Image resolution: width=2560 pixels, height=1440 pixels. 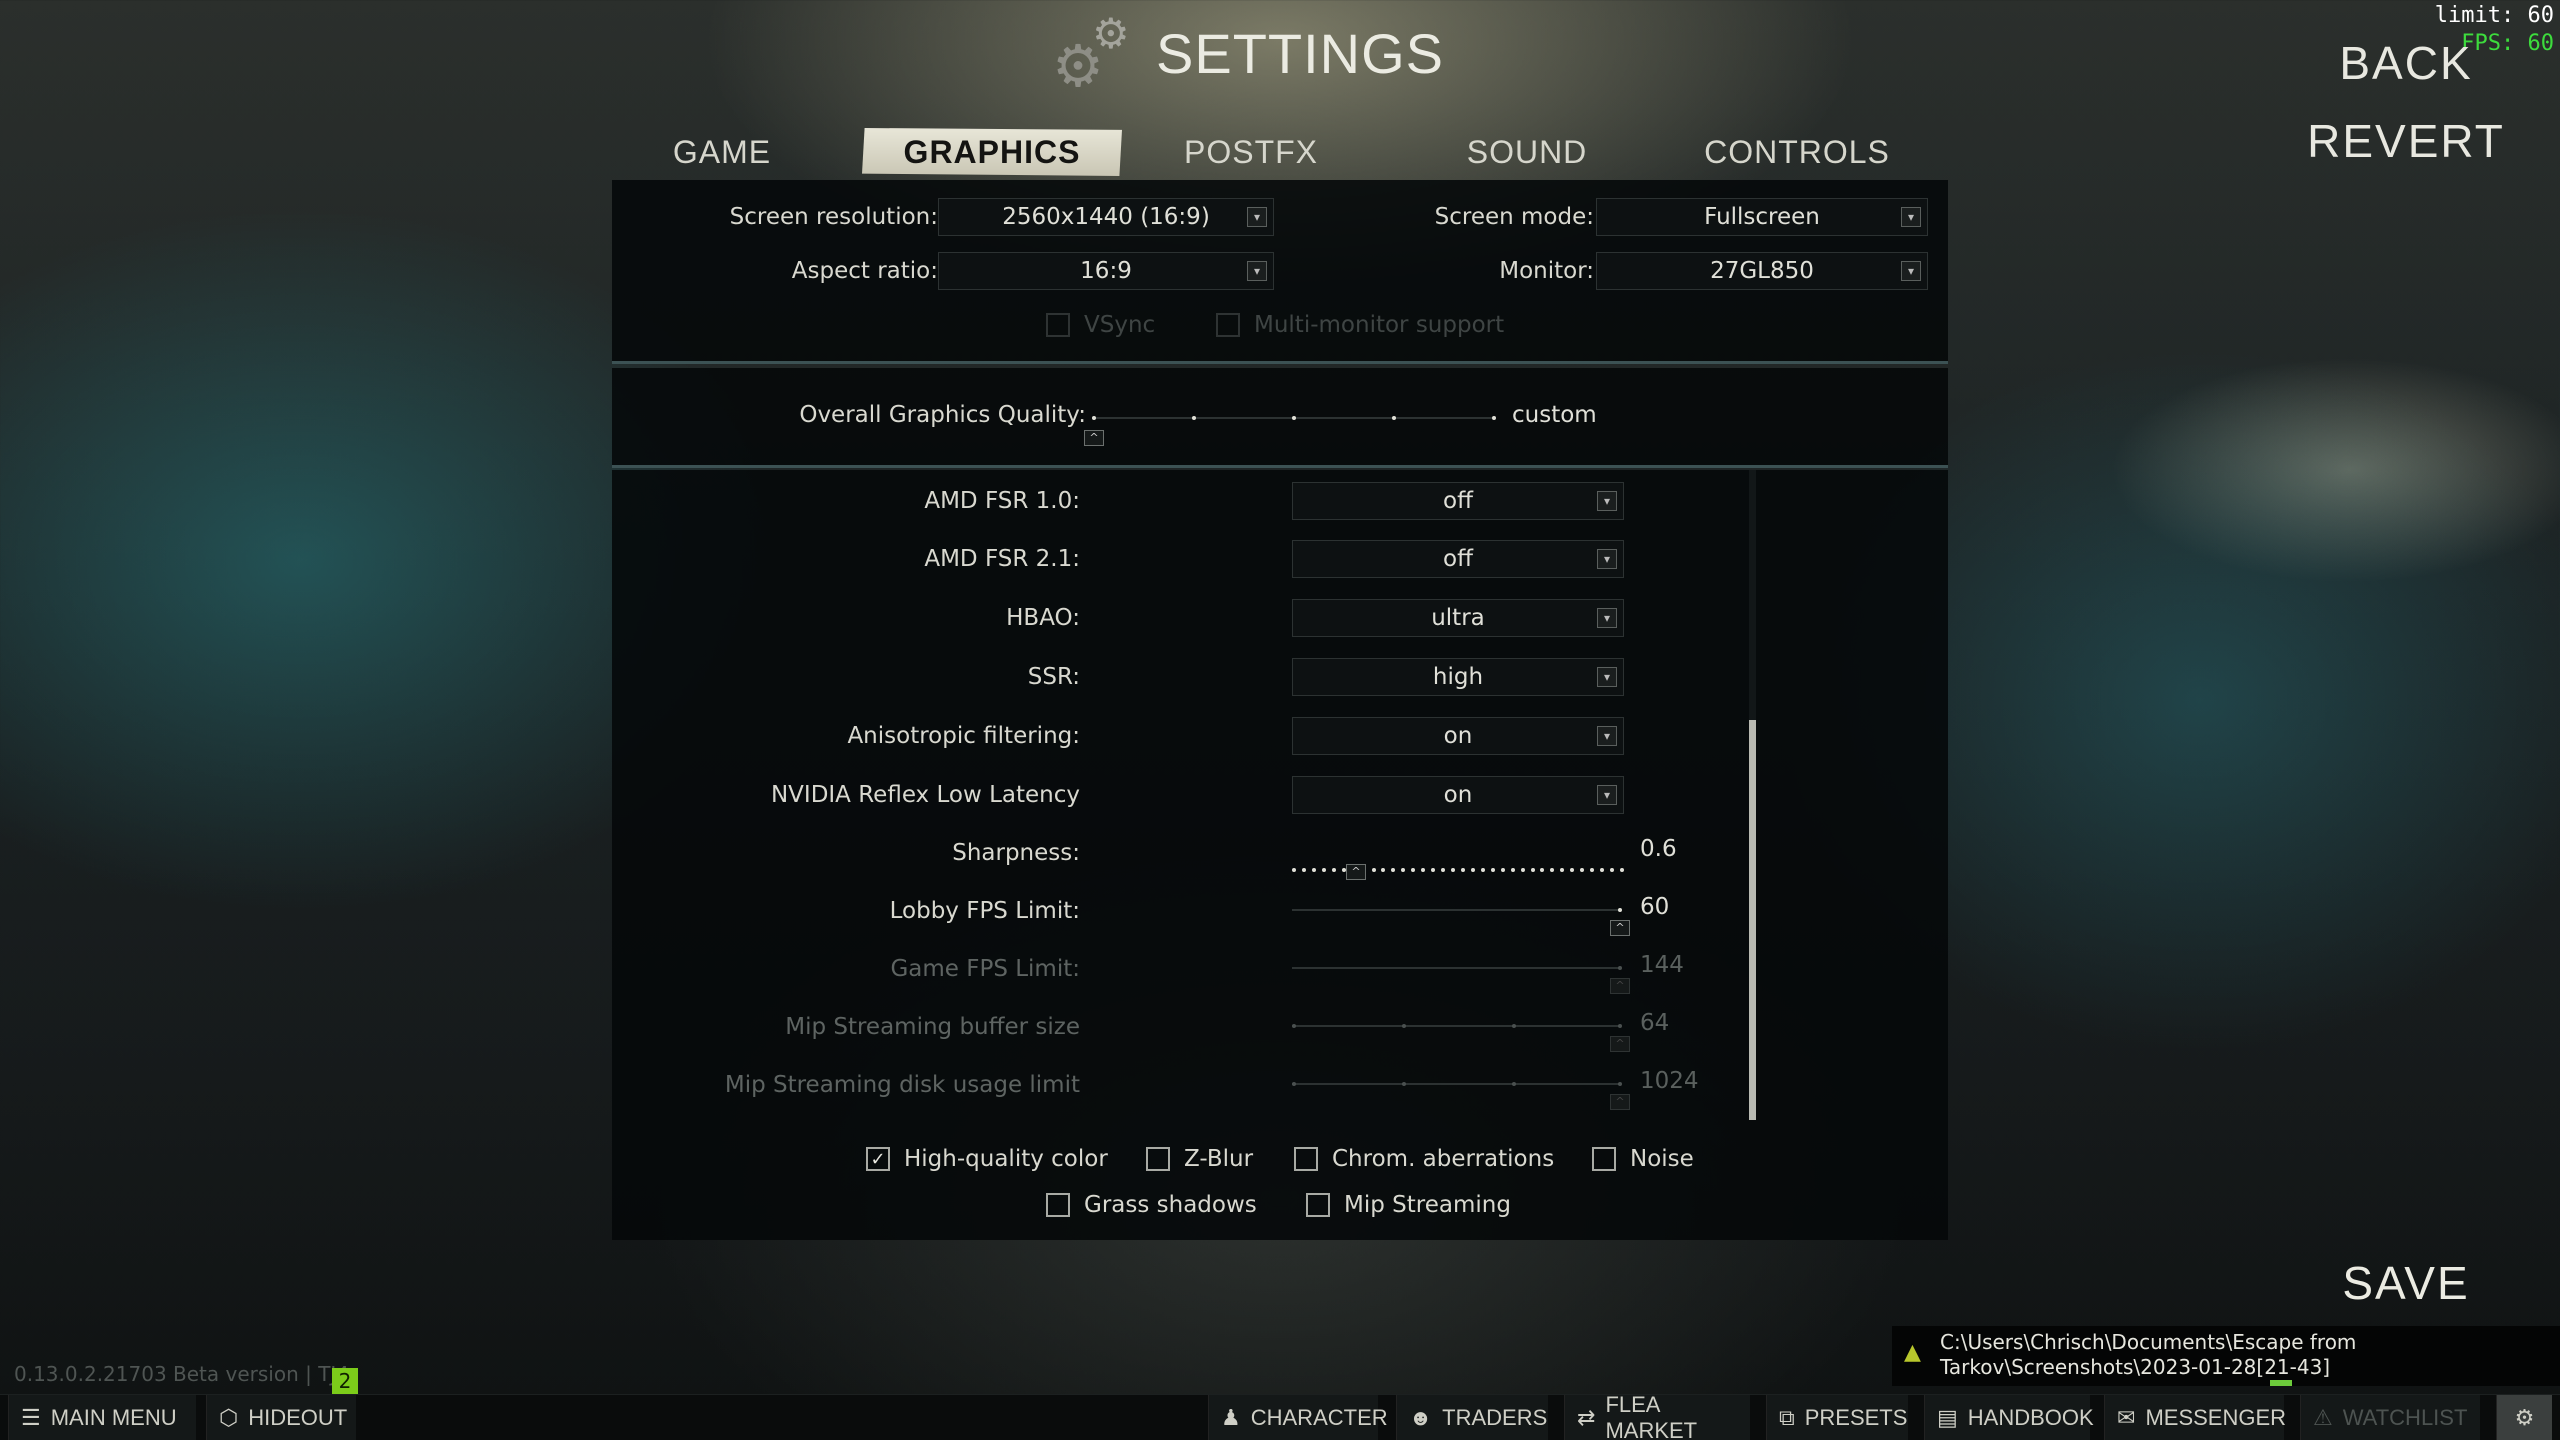 What do you see at coordinates (1158, 1159) in the screenshot?
I see `checkbox-box` at bounding box center [1158, 1159].